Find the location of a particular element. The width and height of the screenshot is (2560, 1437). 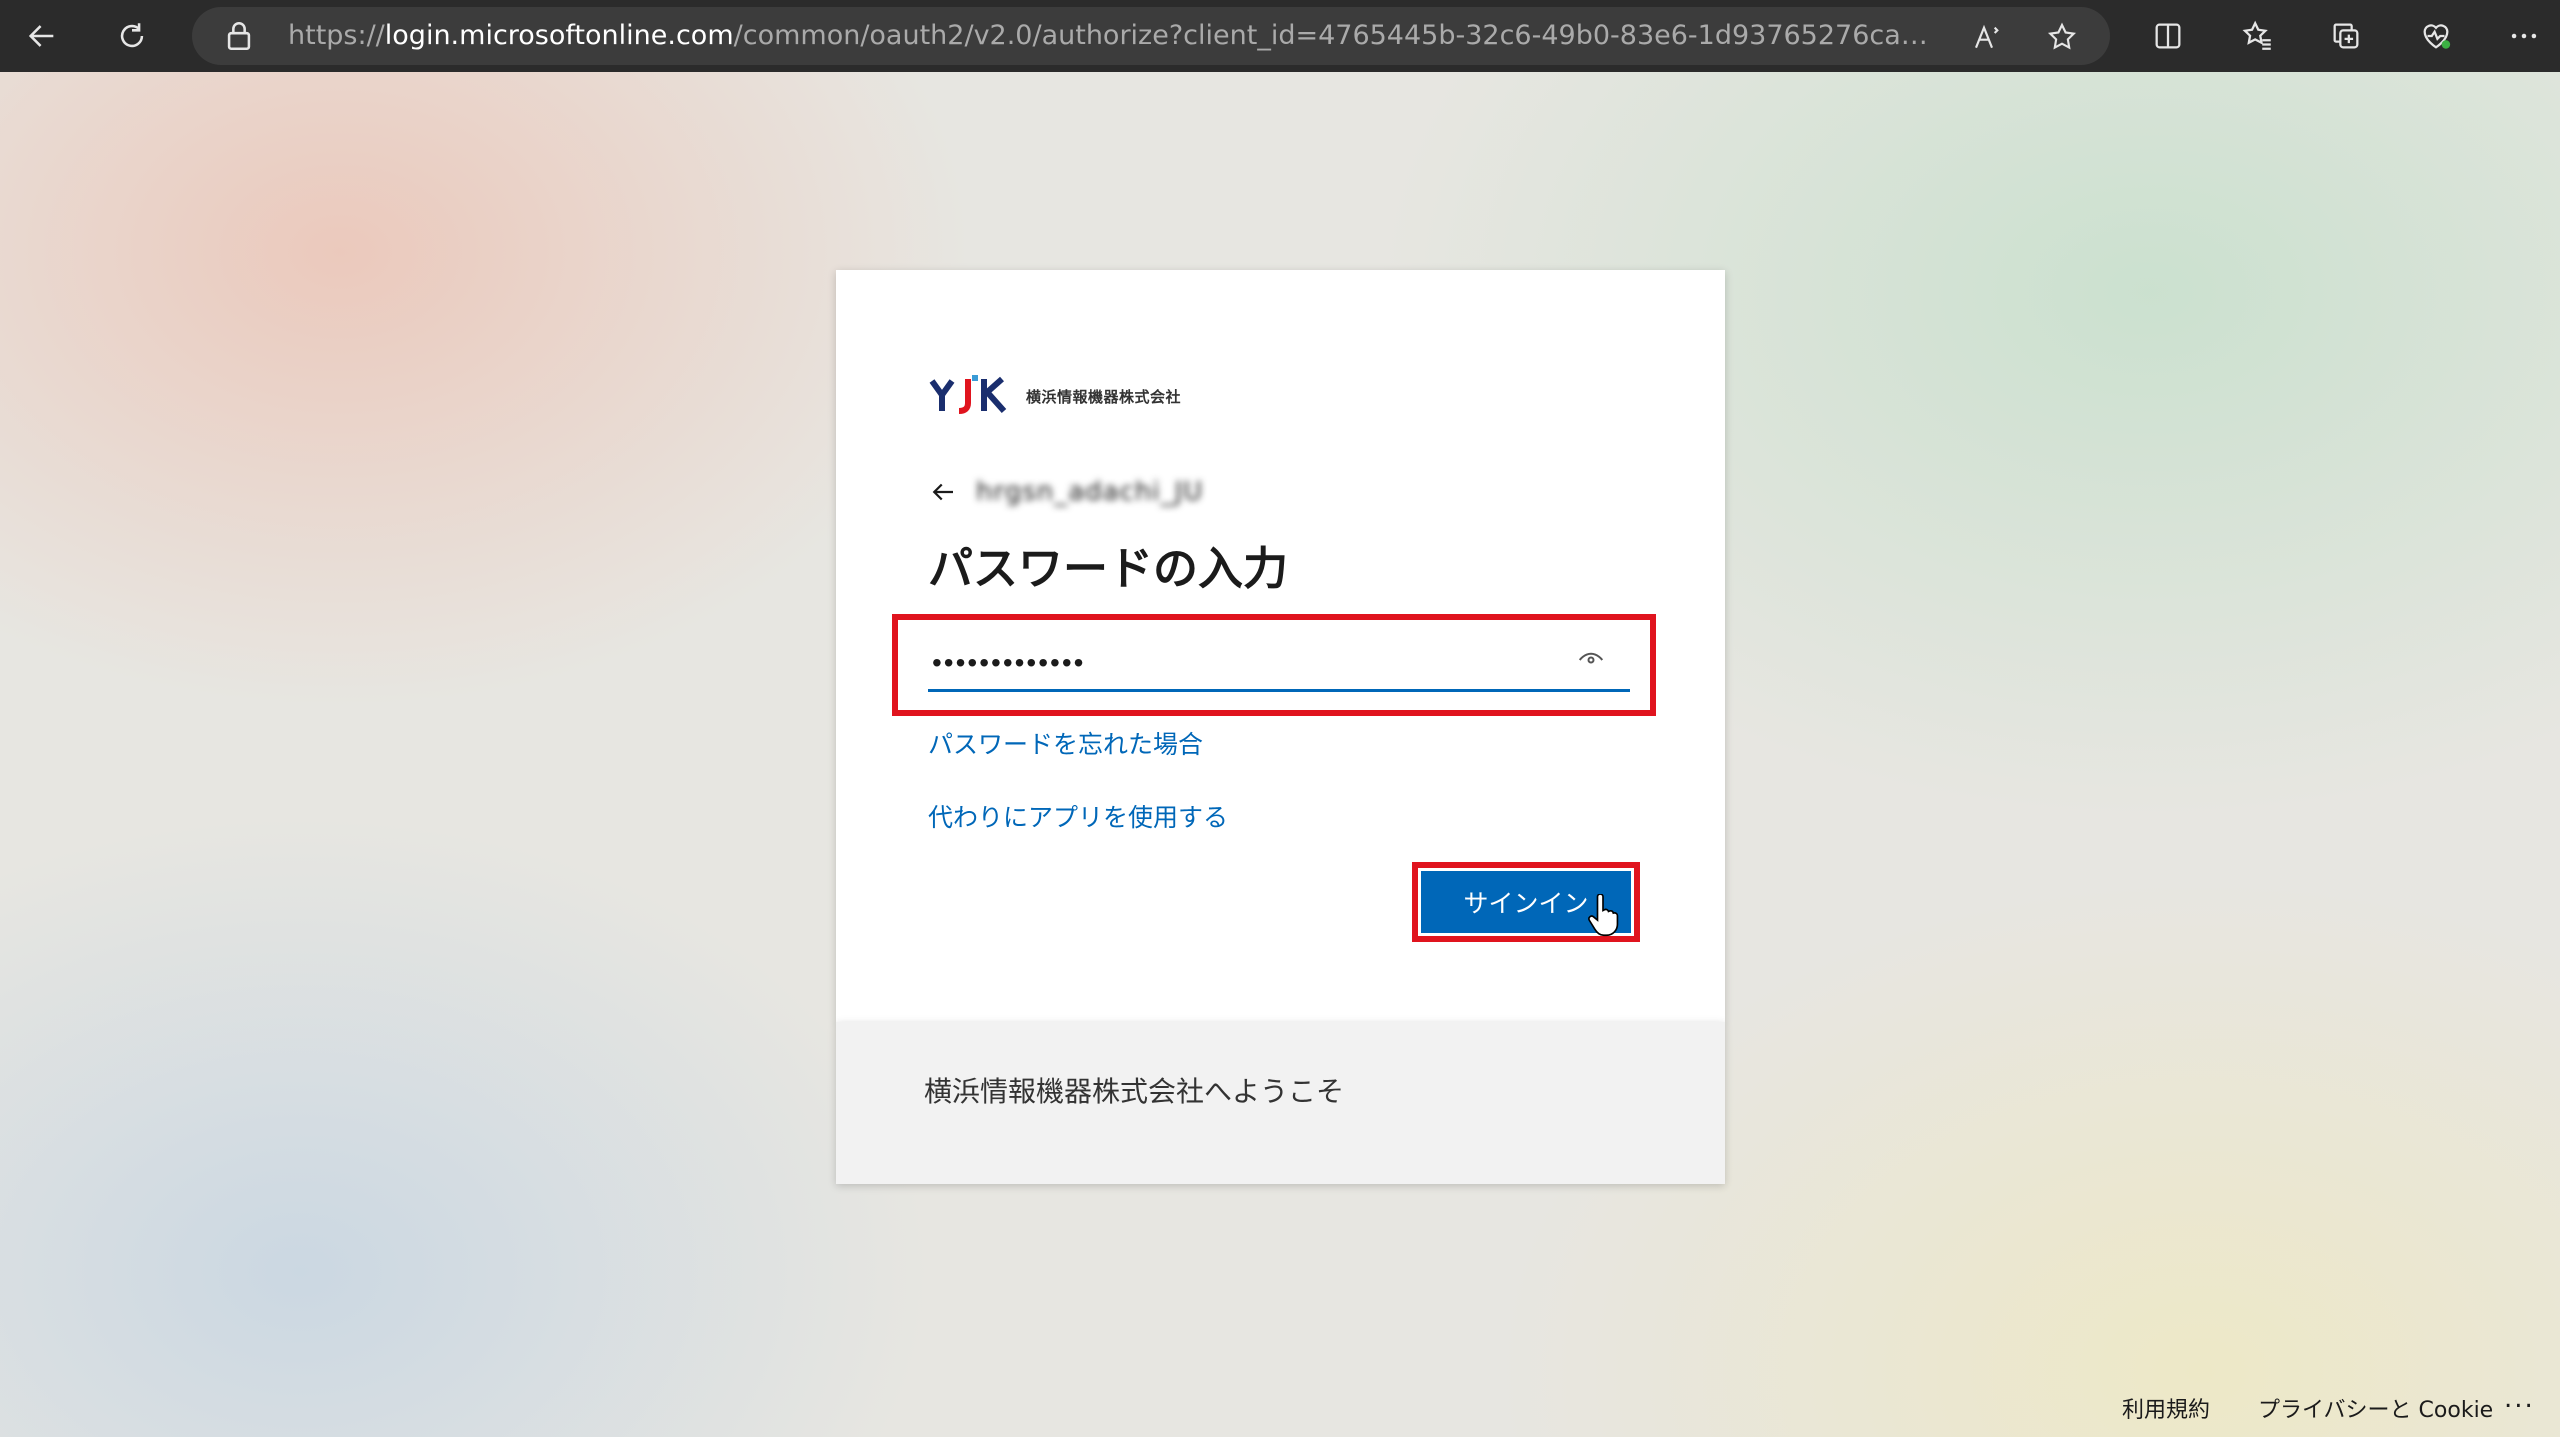

split-screen-button is located at coordinates (2168, 36).